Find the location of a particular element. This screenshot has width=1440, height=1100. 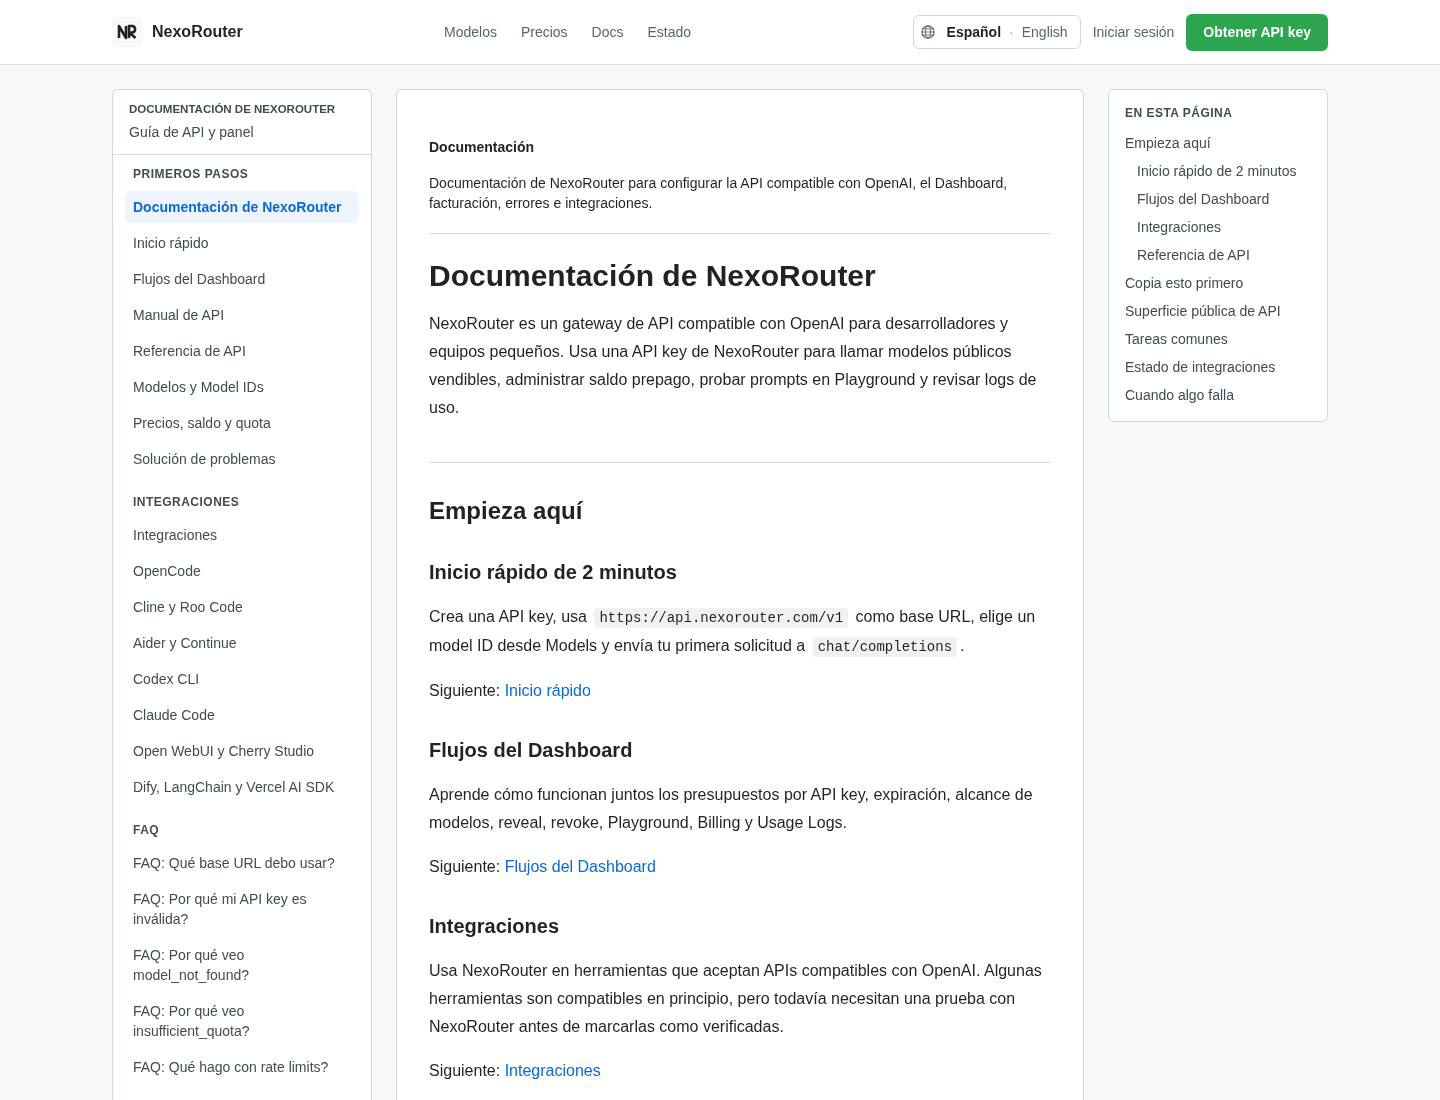

next-link: Inicio rápido is located at coordinates (547, 690).